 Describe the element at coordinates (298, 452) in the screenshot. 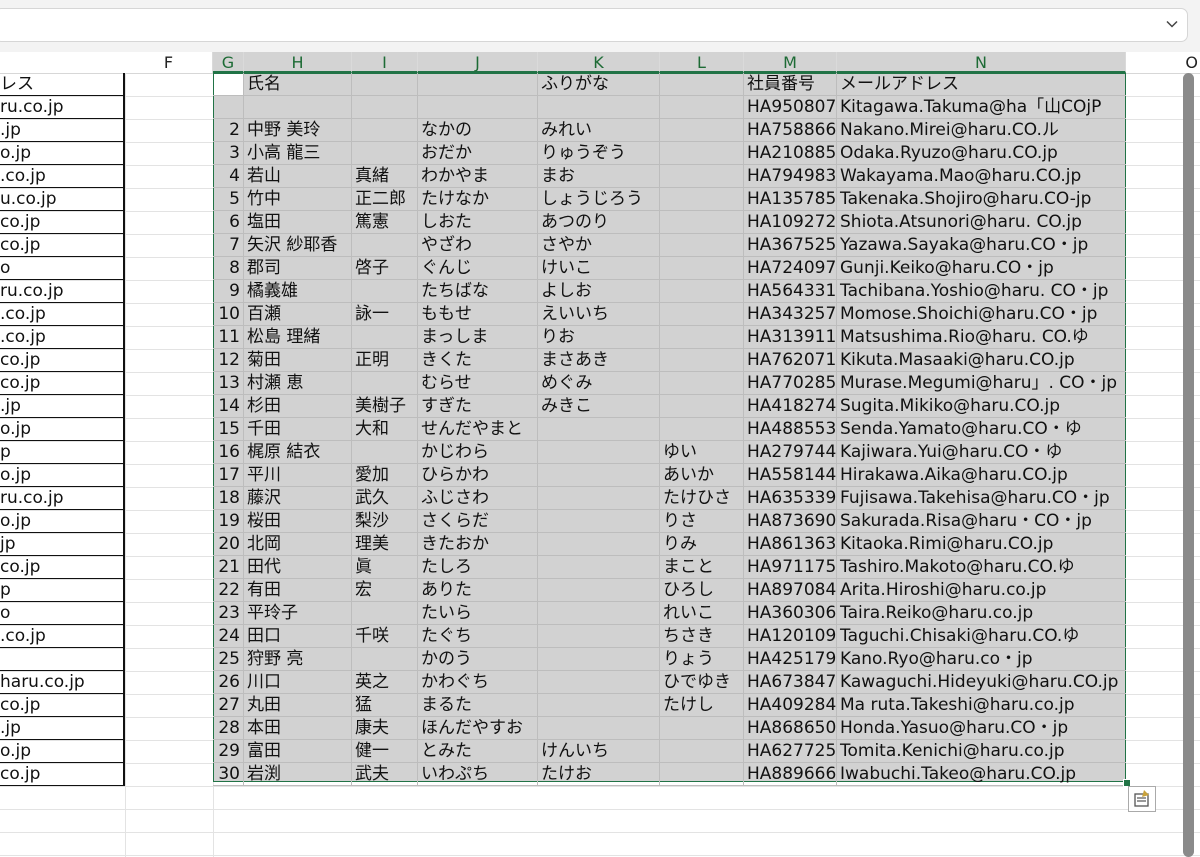

I see `cell-h: 梶原 結衣` at that location.